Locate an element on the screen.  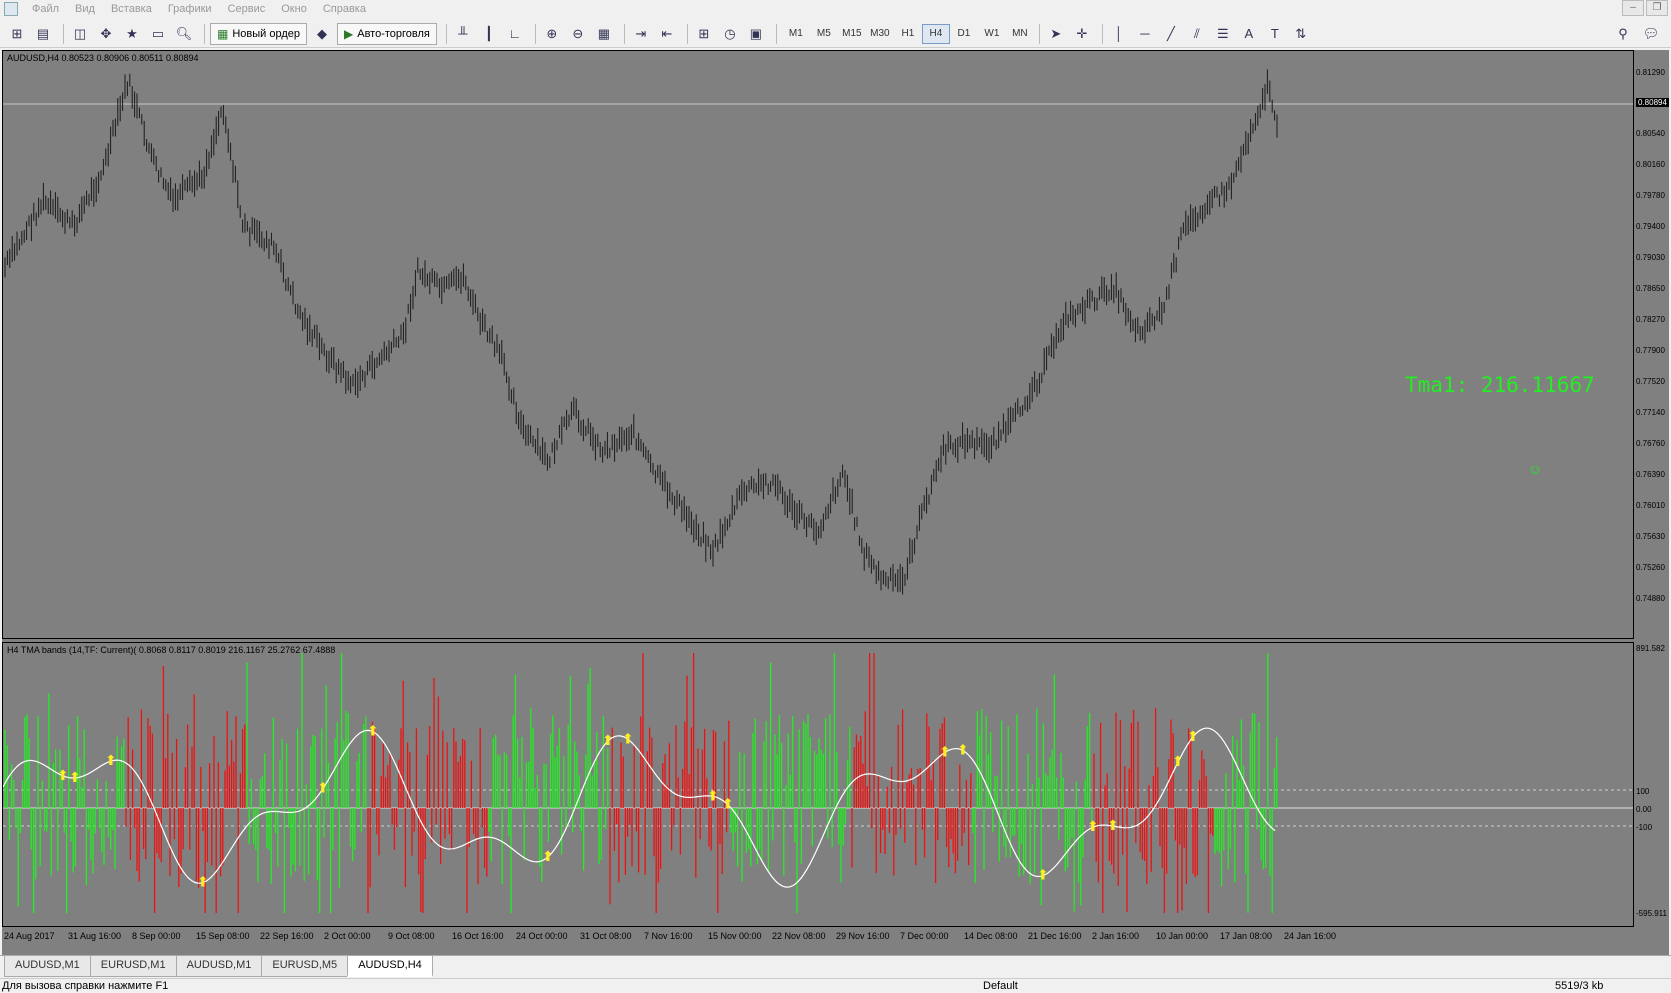
auto-trading-label: Авто-торговля is located at coordinates (393, 33).